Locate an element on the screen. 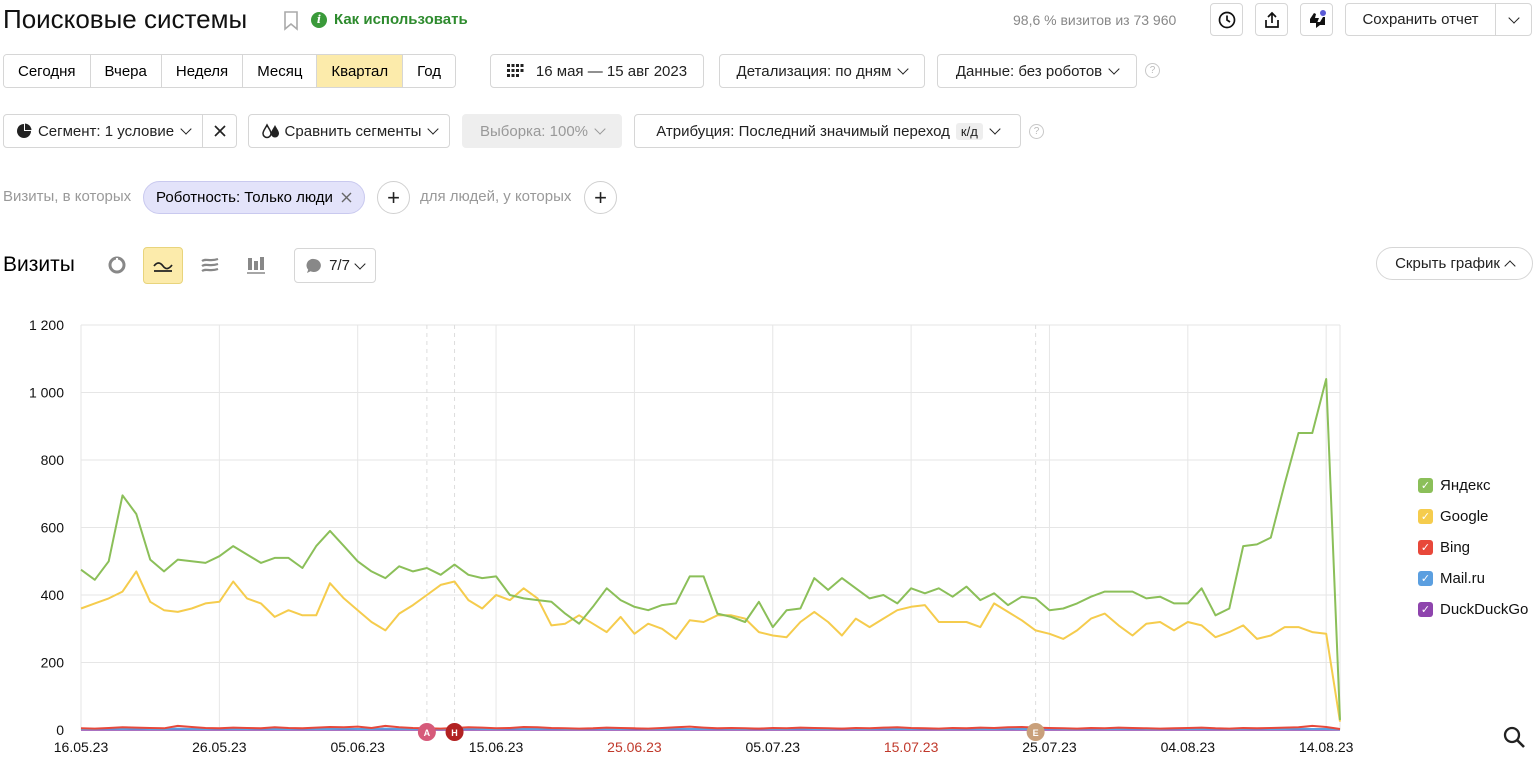 The image size is (1536, 758). clear-segment-button is located at coordinates (219, 131).